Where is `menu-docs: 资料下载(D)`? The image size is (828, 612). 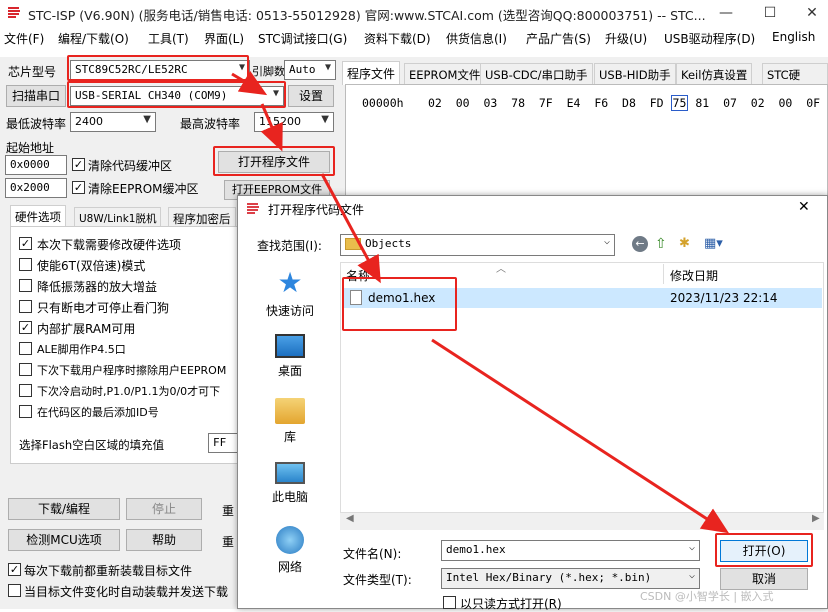
menu-docs: 资料下载(D) is located at coordinates (397, 38).